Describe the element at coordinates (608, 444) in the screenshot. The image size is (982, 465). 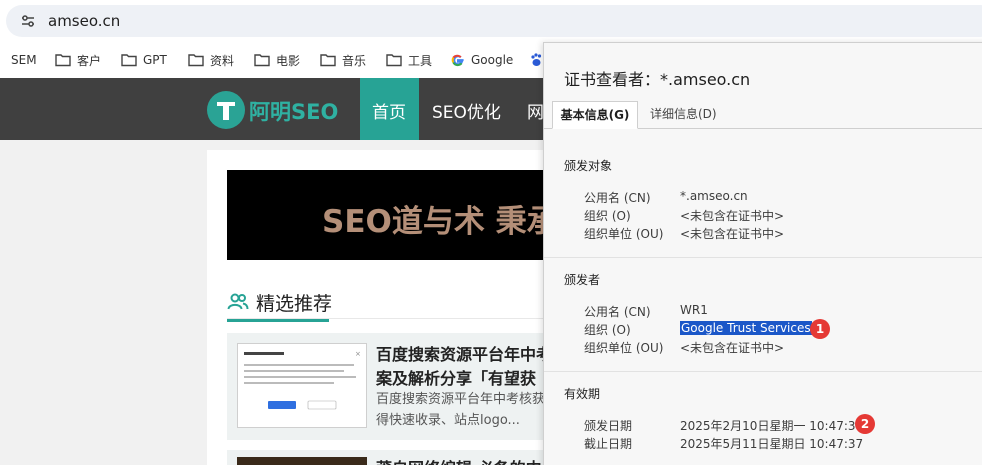
I see `expiry-date-label: 截止日期` at that location.